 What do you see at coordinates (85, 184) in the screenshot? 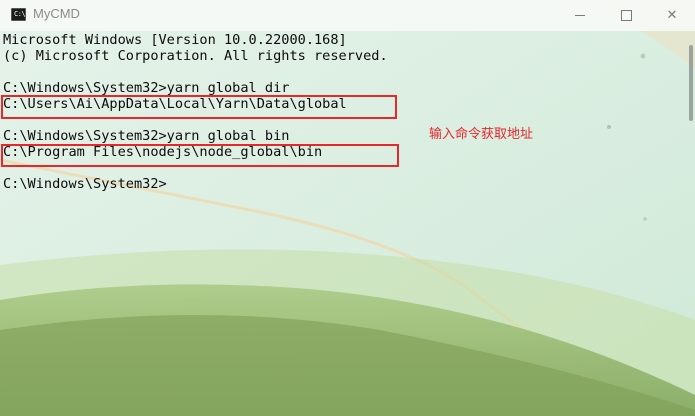
I see `prompt-line: C:\Windows\System32>` at bounding box center [85, 184].